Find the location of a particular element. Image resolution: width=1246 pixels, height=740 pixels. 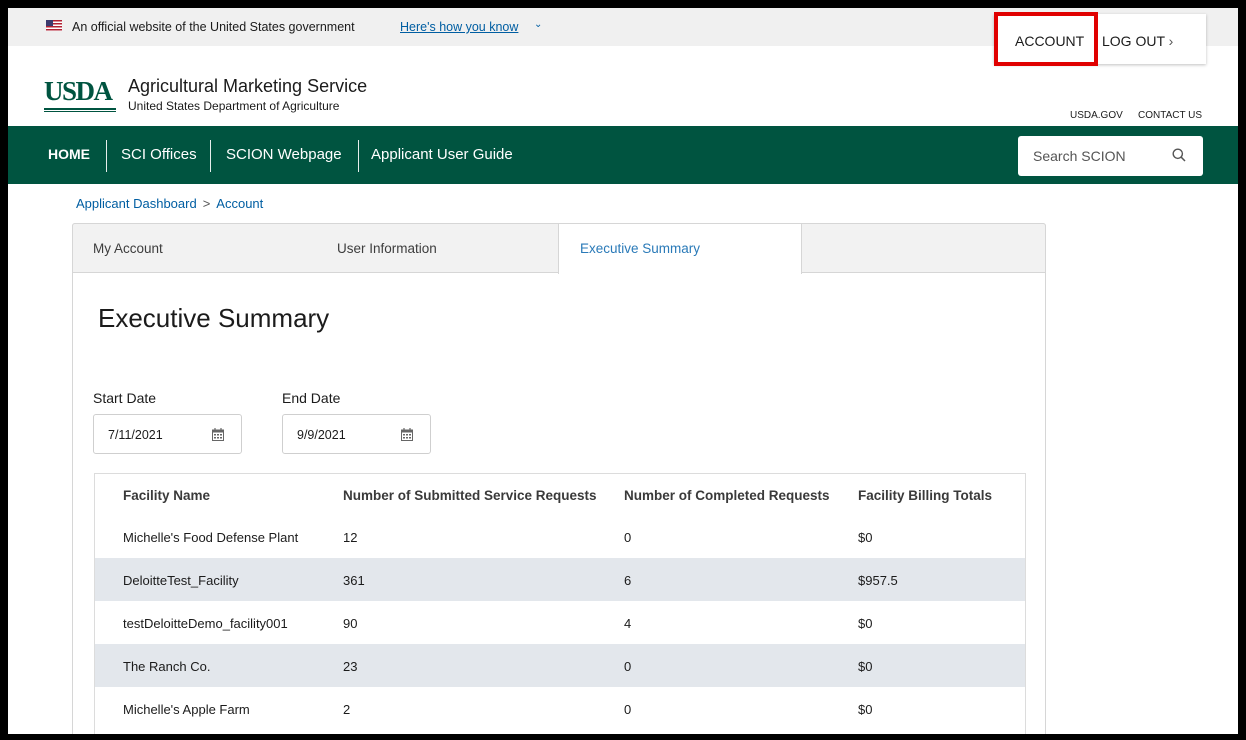

column-header-billing-totals: Facility Billing Totals is located at coordinates (925, 495).